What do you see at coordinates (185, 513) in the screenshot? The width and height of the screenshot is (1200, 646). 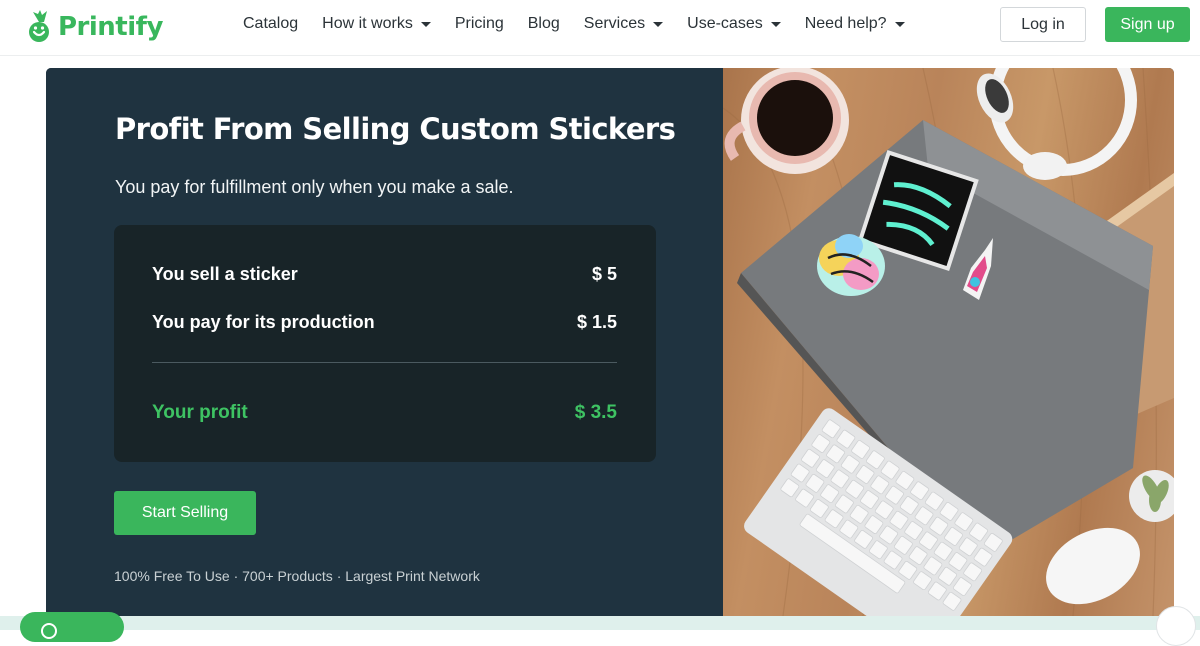 I see `start-selling-button: Start Selling` at bounding box center [185, 513].